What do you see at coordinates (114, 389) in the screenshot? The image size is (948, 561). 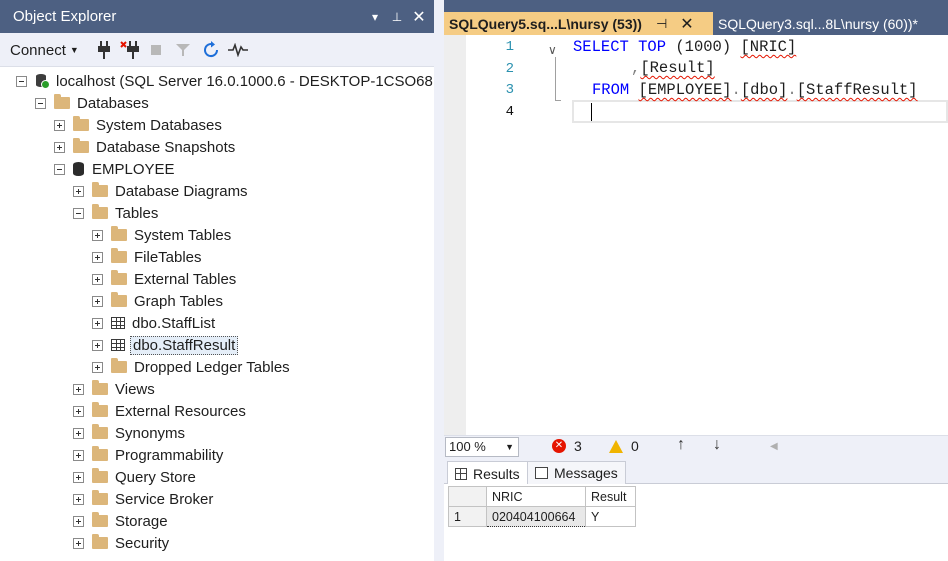 I see `tree-node-views: Views` at bounding box center [114, 389].